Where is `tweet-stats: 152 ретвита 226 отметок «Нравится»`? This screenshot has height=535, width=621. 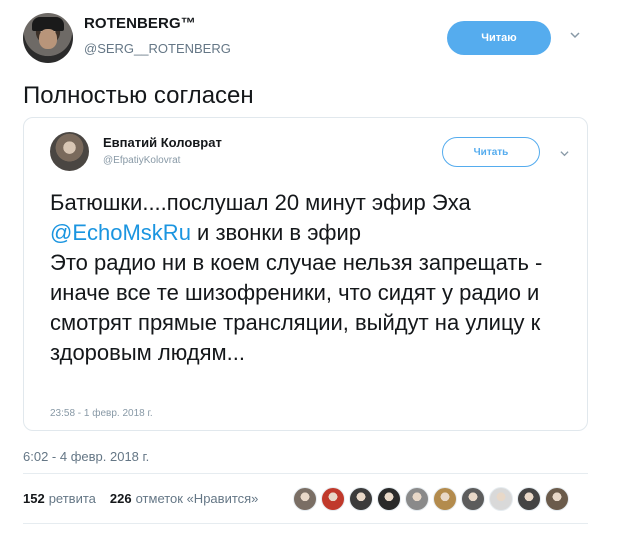 tweet-stats: 152 ретвита 226 отметок «Нравится» is located at coordinates (147, 498).